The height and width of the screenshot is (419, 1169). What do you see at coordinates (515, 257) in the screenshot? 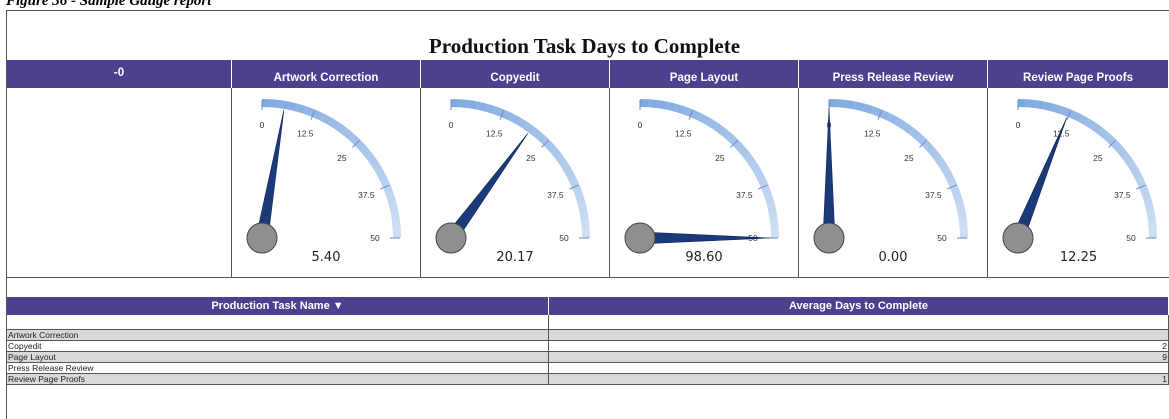
I see `gauge-value: 20.17` at bounding box center [515, 257].